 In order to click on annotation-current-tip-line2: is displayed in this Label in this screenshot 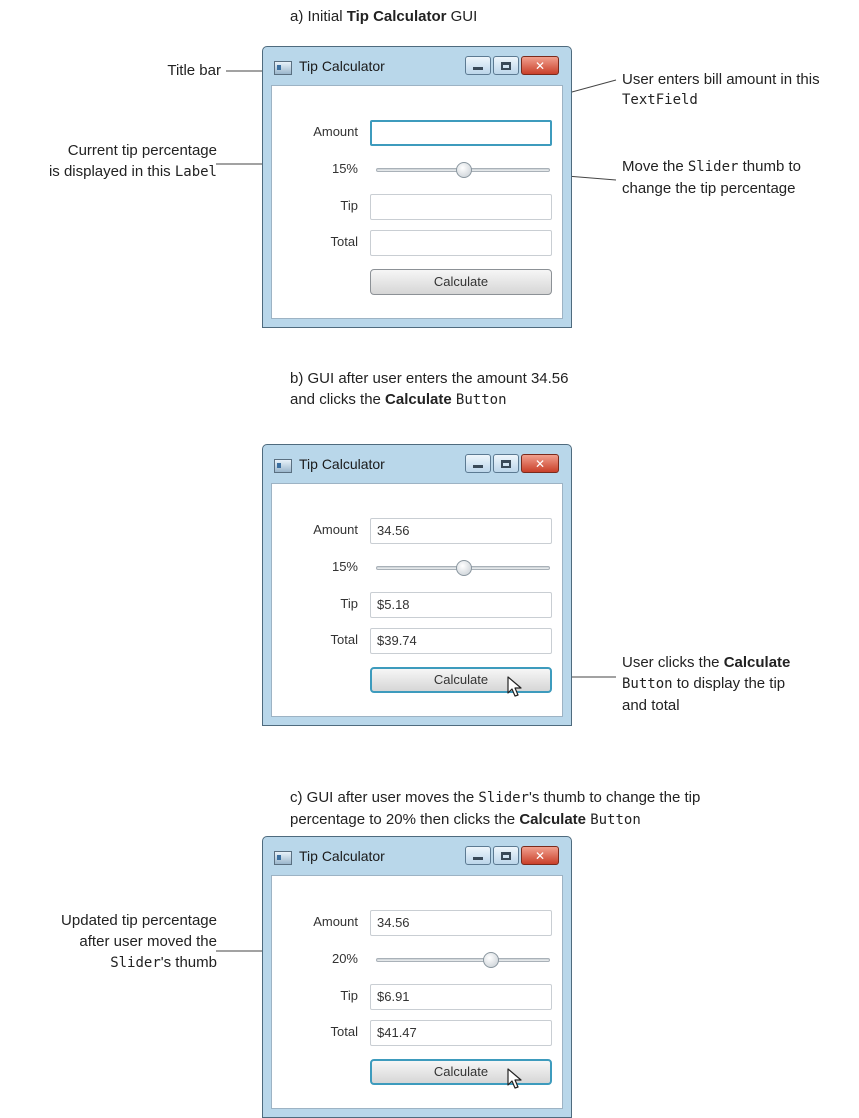, I will do `click(133, 172)`.